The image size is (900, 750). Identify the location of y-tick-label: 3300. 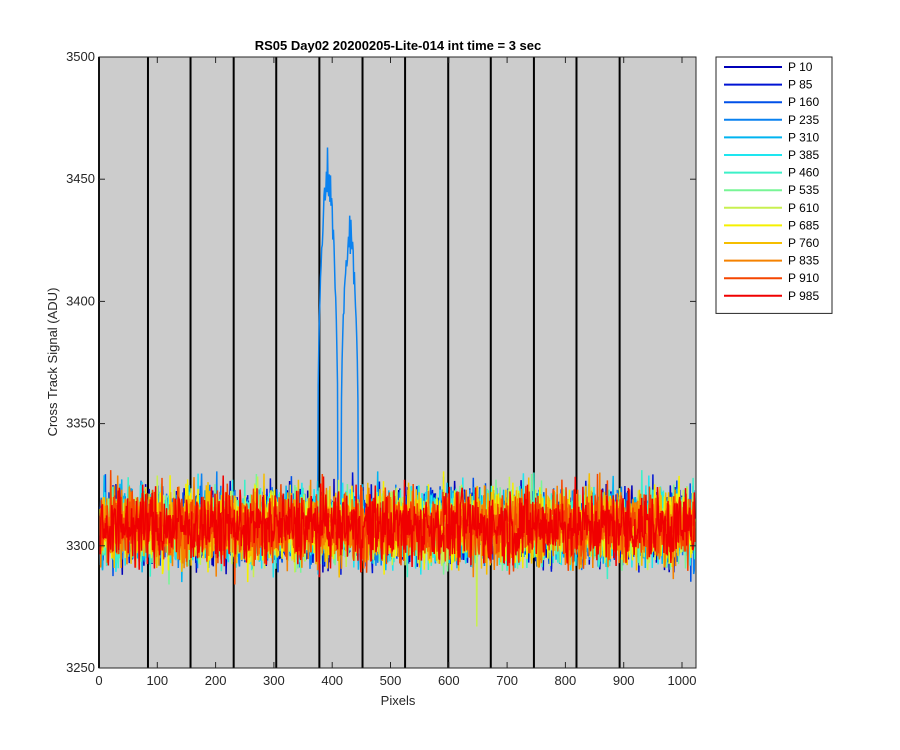
(80, 545).